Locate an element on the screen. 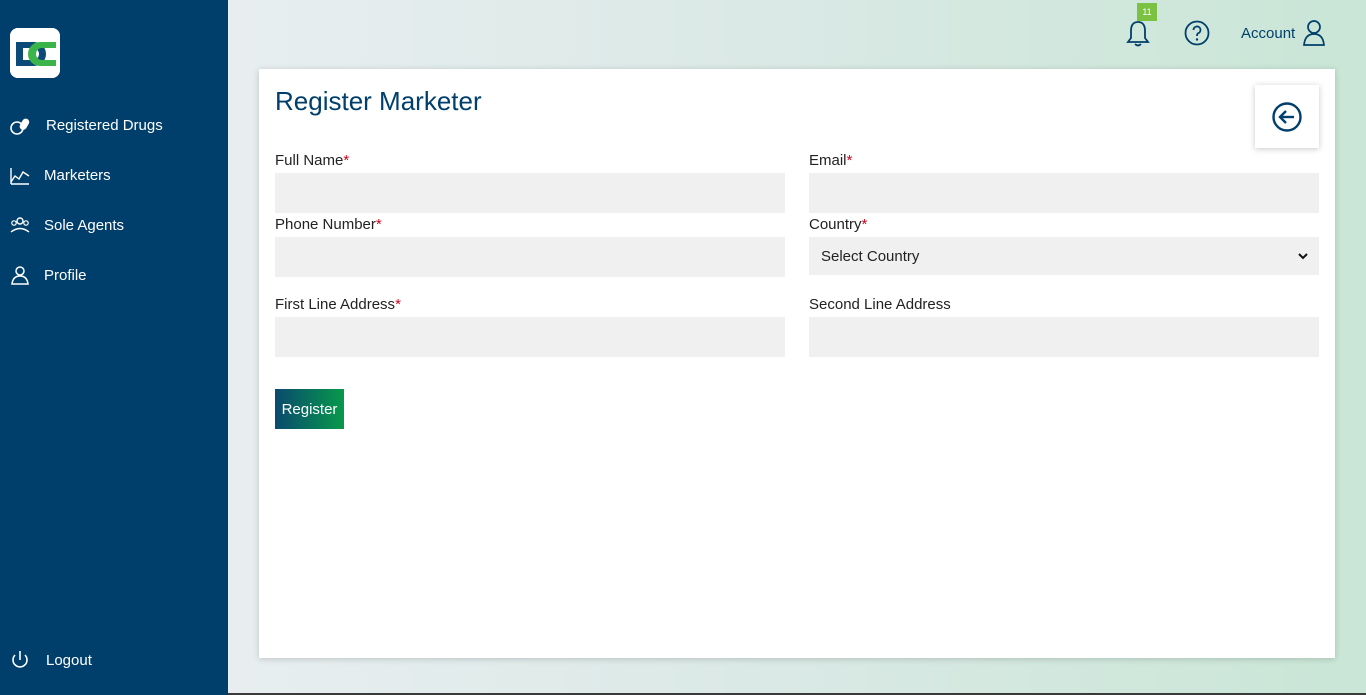  full-name-input is located at coordinates (530, 193).